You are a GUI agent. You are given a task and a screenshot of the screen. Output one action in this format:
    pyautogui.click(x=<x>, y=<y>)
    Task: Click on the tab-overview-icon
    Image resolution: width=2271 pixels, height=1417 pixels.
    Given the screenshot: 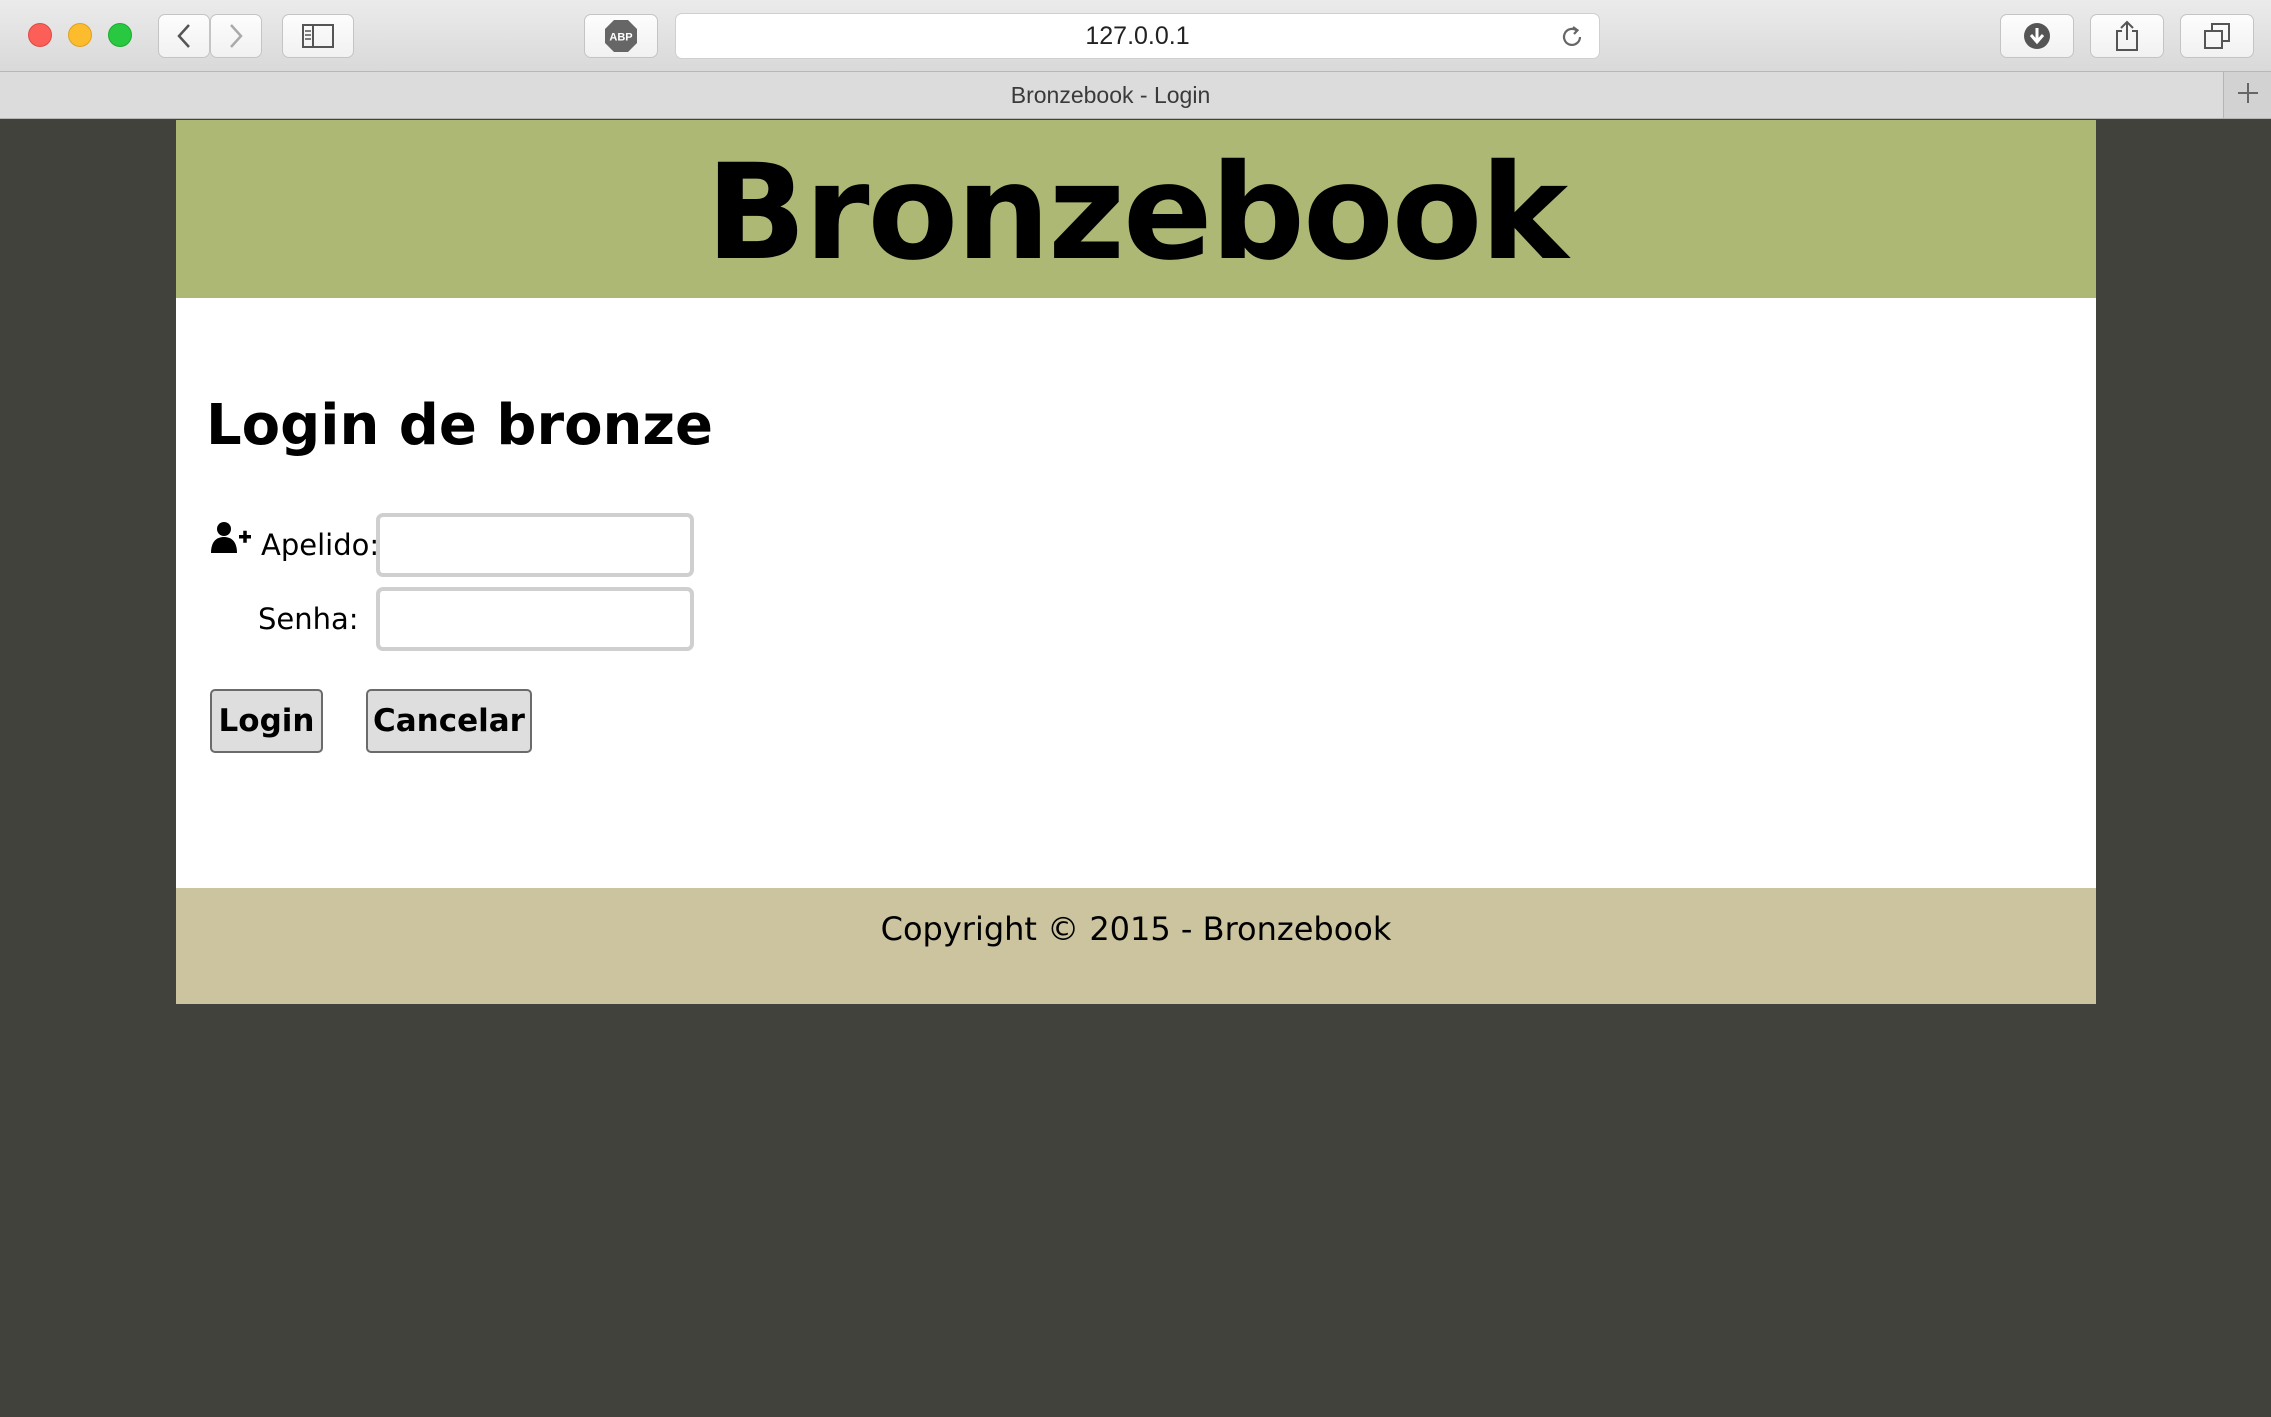 What is the action you would take?
    pyautogui.click(x=2217, y=36)
    